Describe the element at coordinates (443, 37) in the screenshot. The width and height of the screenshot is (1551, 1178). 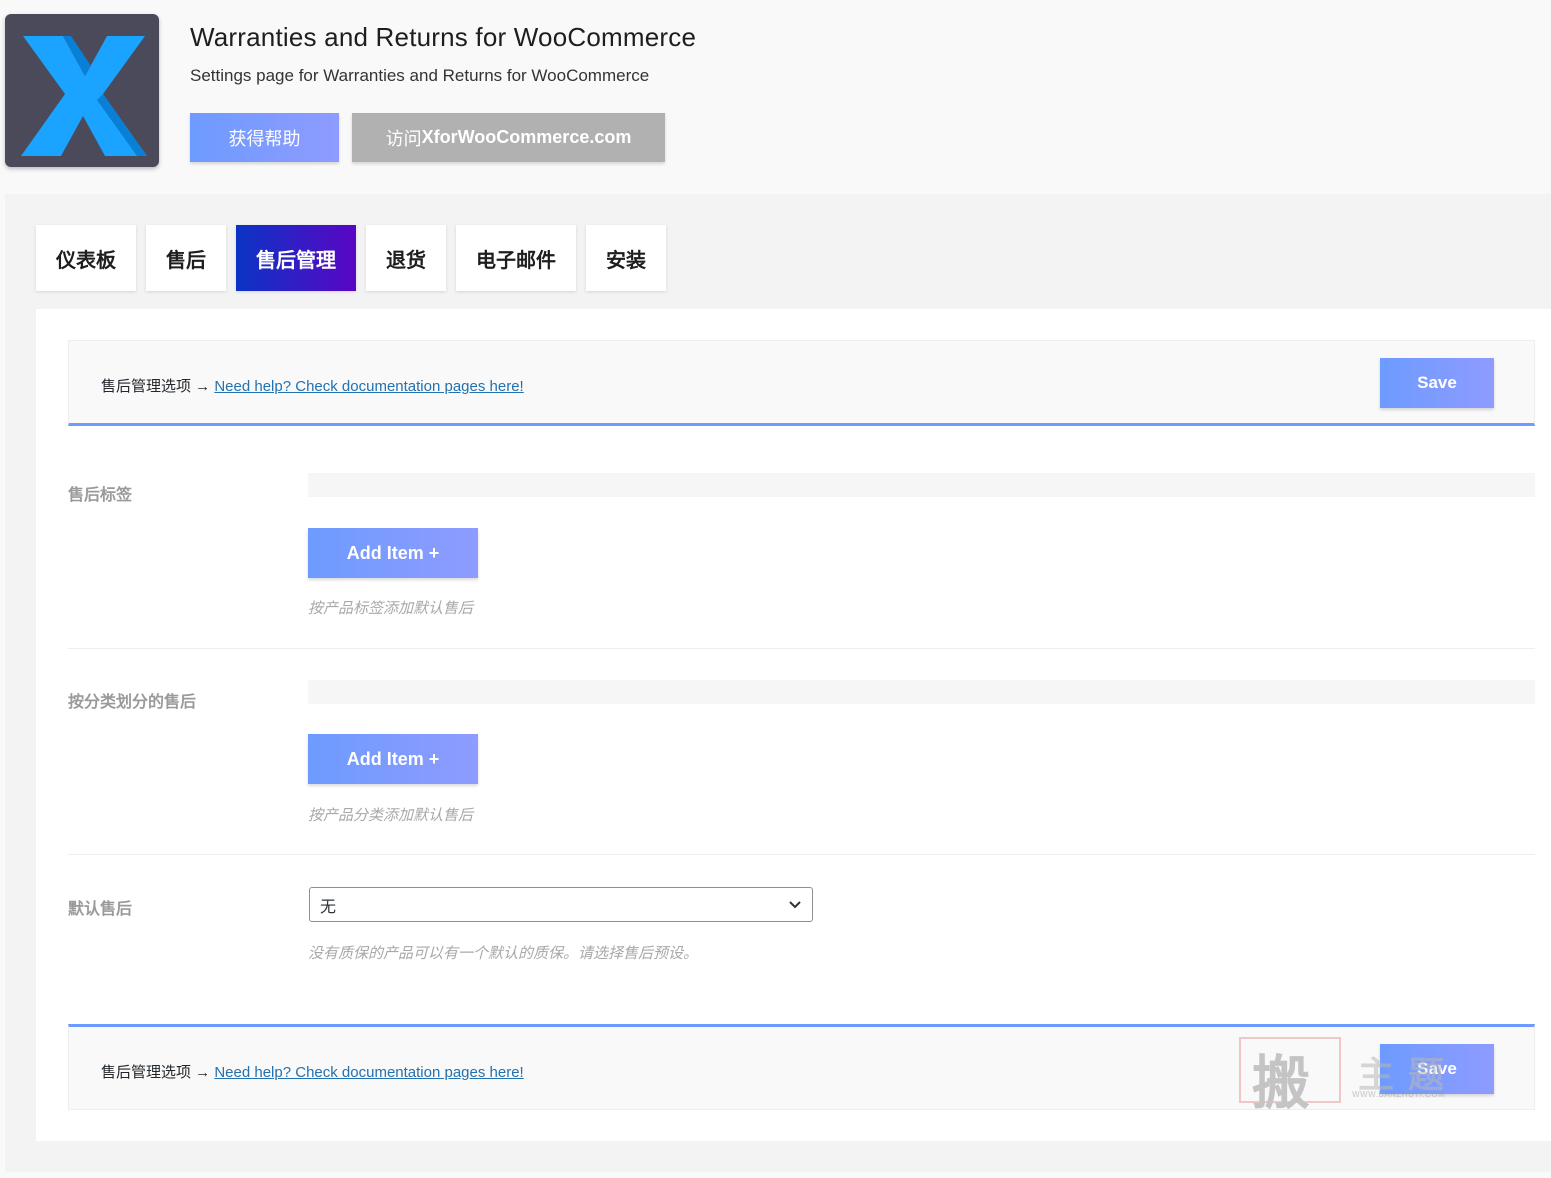
I see `page-title: Warranties and Returns for WooCommerce` at that location.